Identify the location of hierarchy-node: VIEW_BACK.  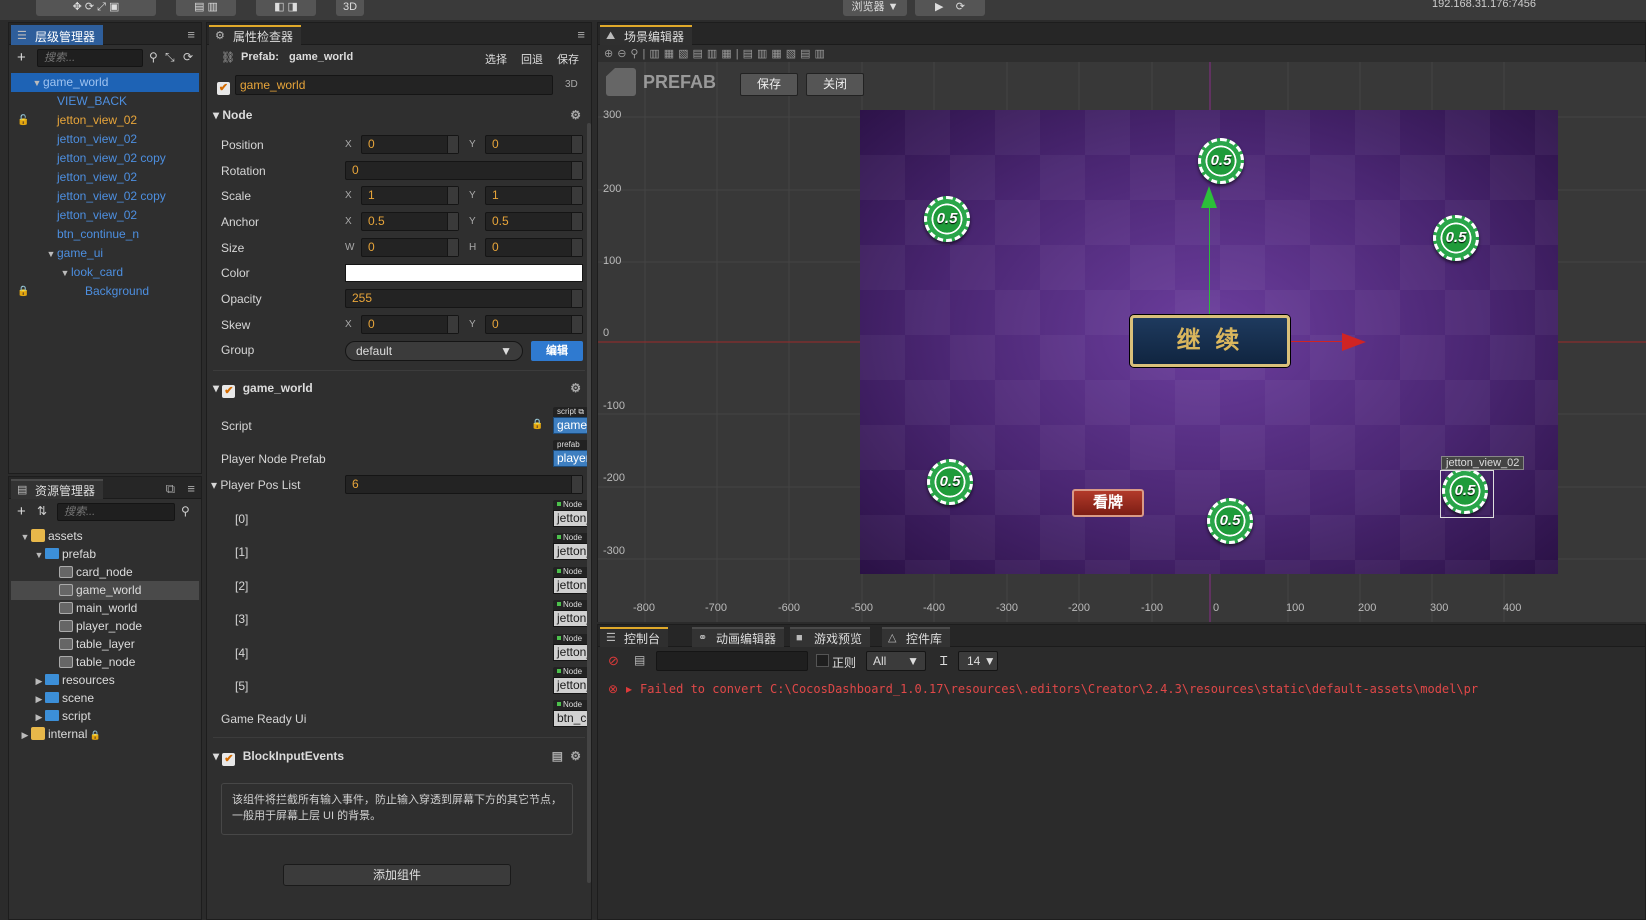
(105, 101).